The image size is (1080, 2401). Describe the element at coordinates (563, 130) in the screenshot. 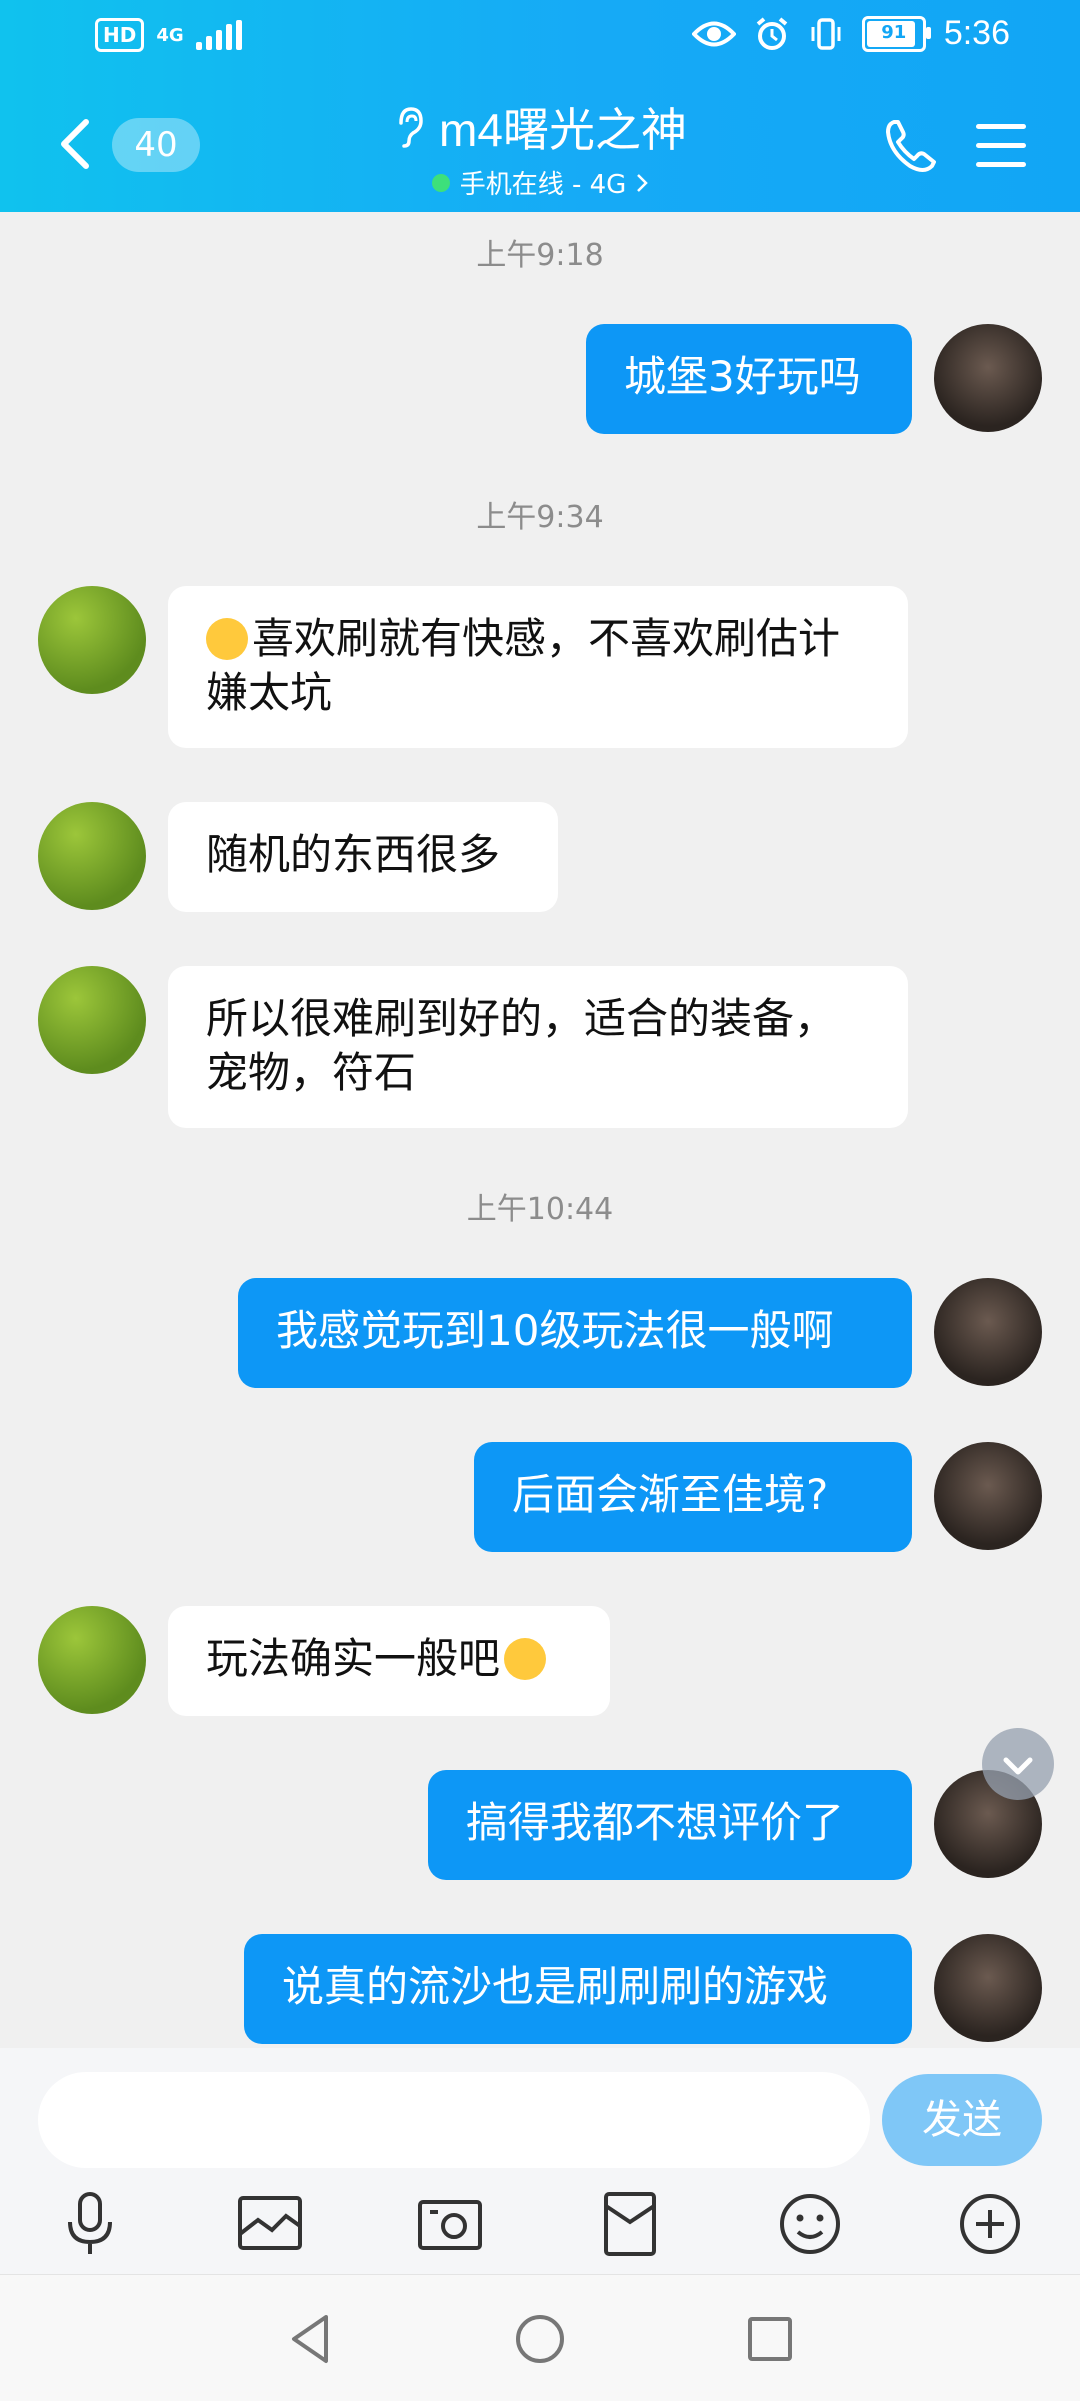

I see `contact-name: m4曙光之神` at that location.